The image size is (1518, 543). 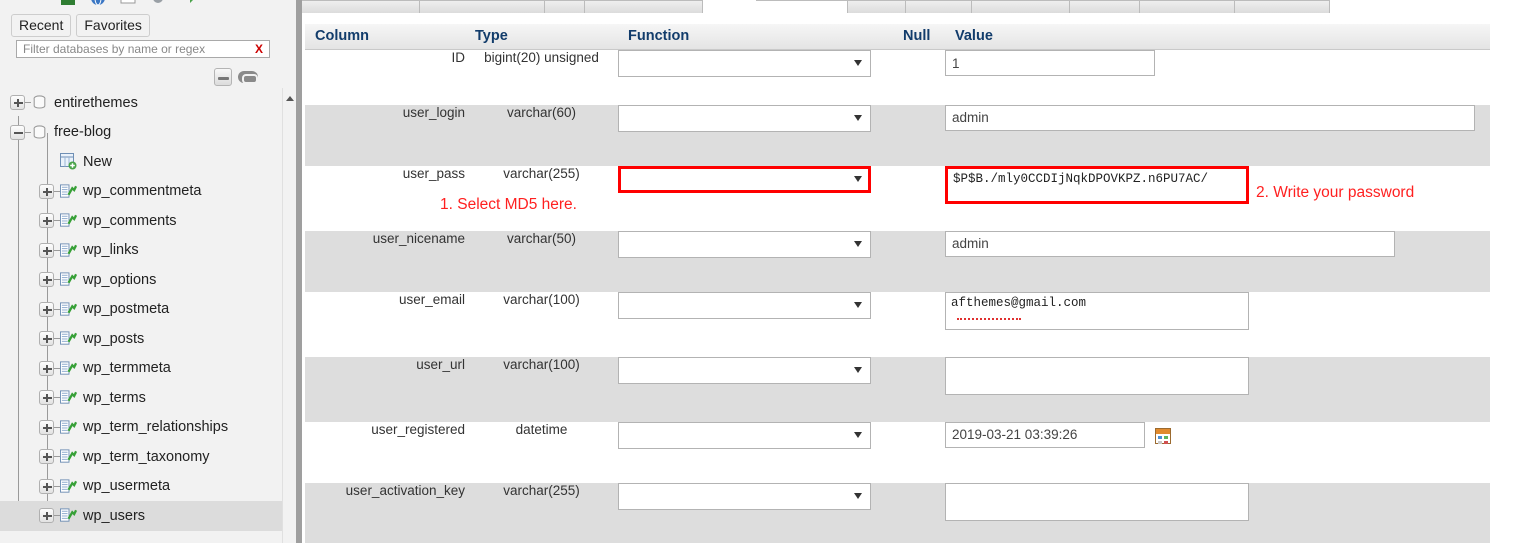 I want to click on sidebar-item-wp-users: wp_users, so click(x=141, y=516).